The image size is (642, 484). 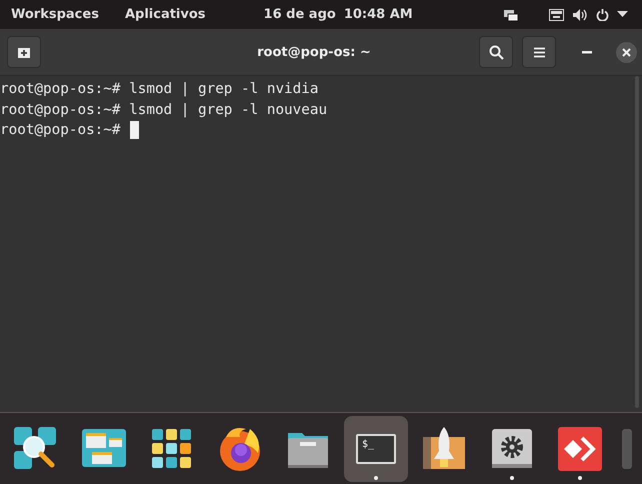 I want to click on terminal-icon: $_, so click(x=376, y=449).